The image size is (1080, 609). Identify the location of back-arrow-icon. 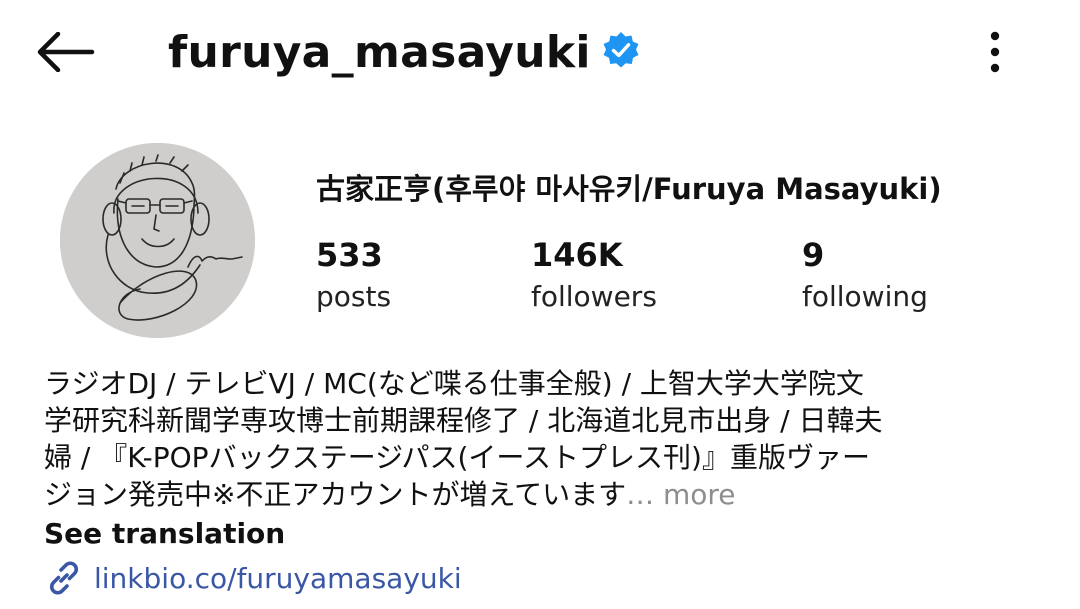
(66, 52).